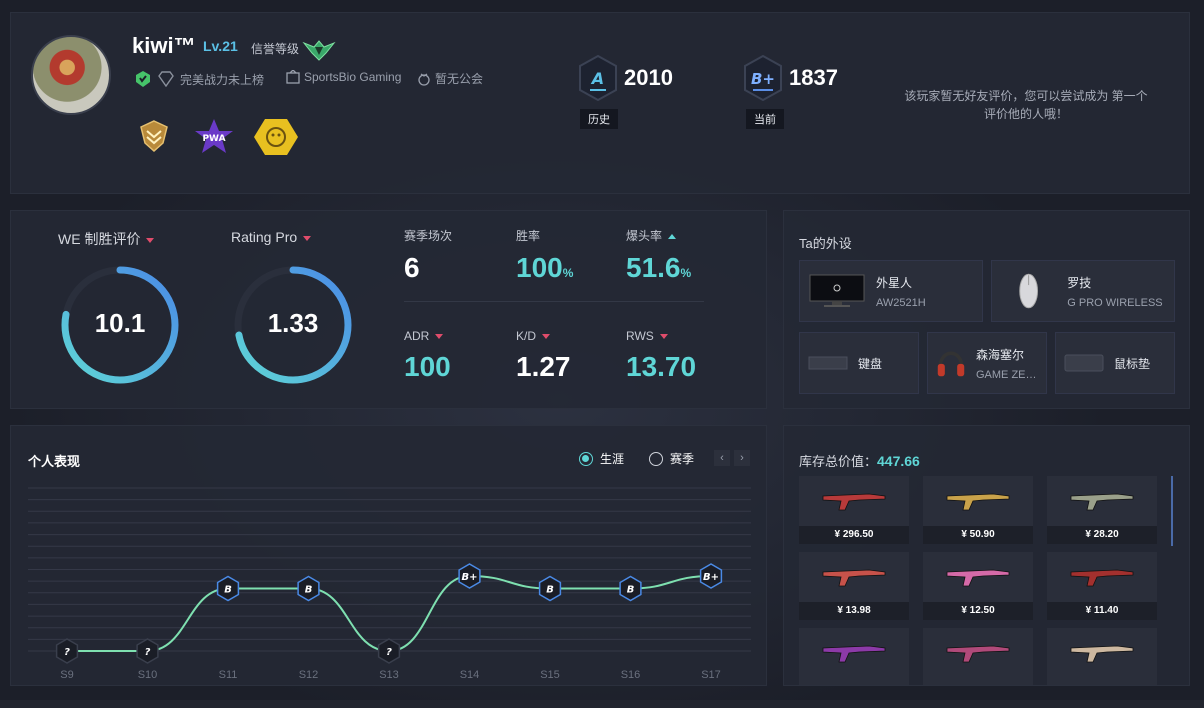 The image size is (1204, 708). I want to click on inventory-item: ¥ 296.50, so click(854, 510).